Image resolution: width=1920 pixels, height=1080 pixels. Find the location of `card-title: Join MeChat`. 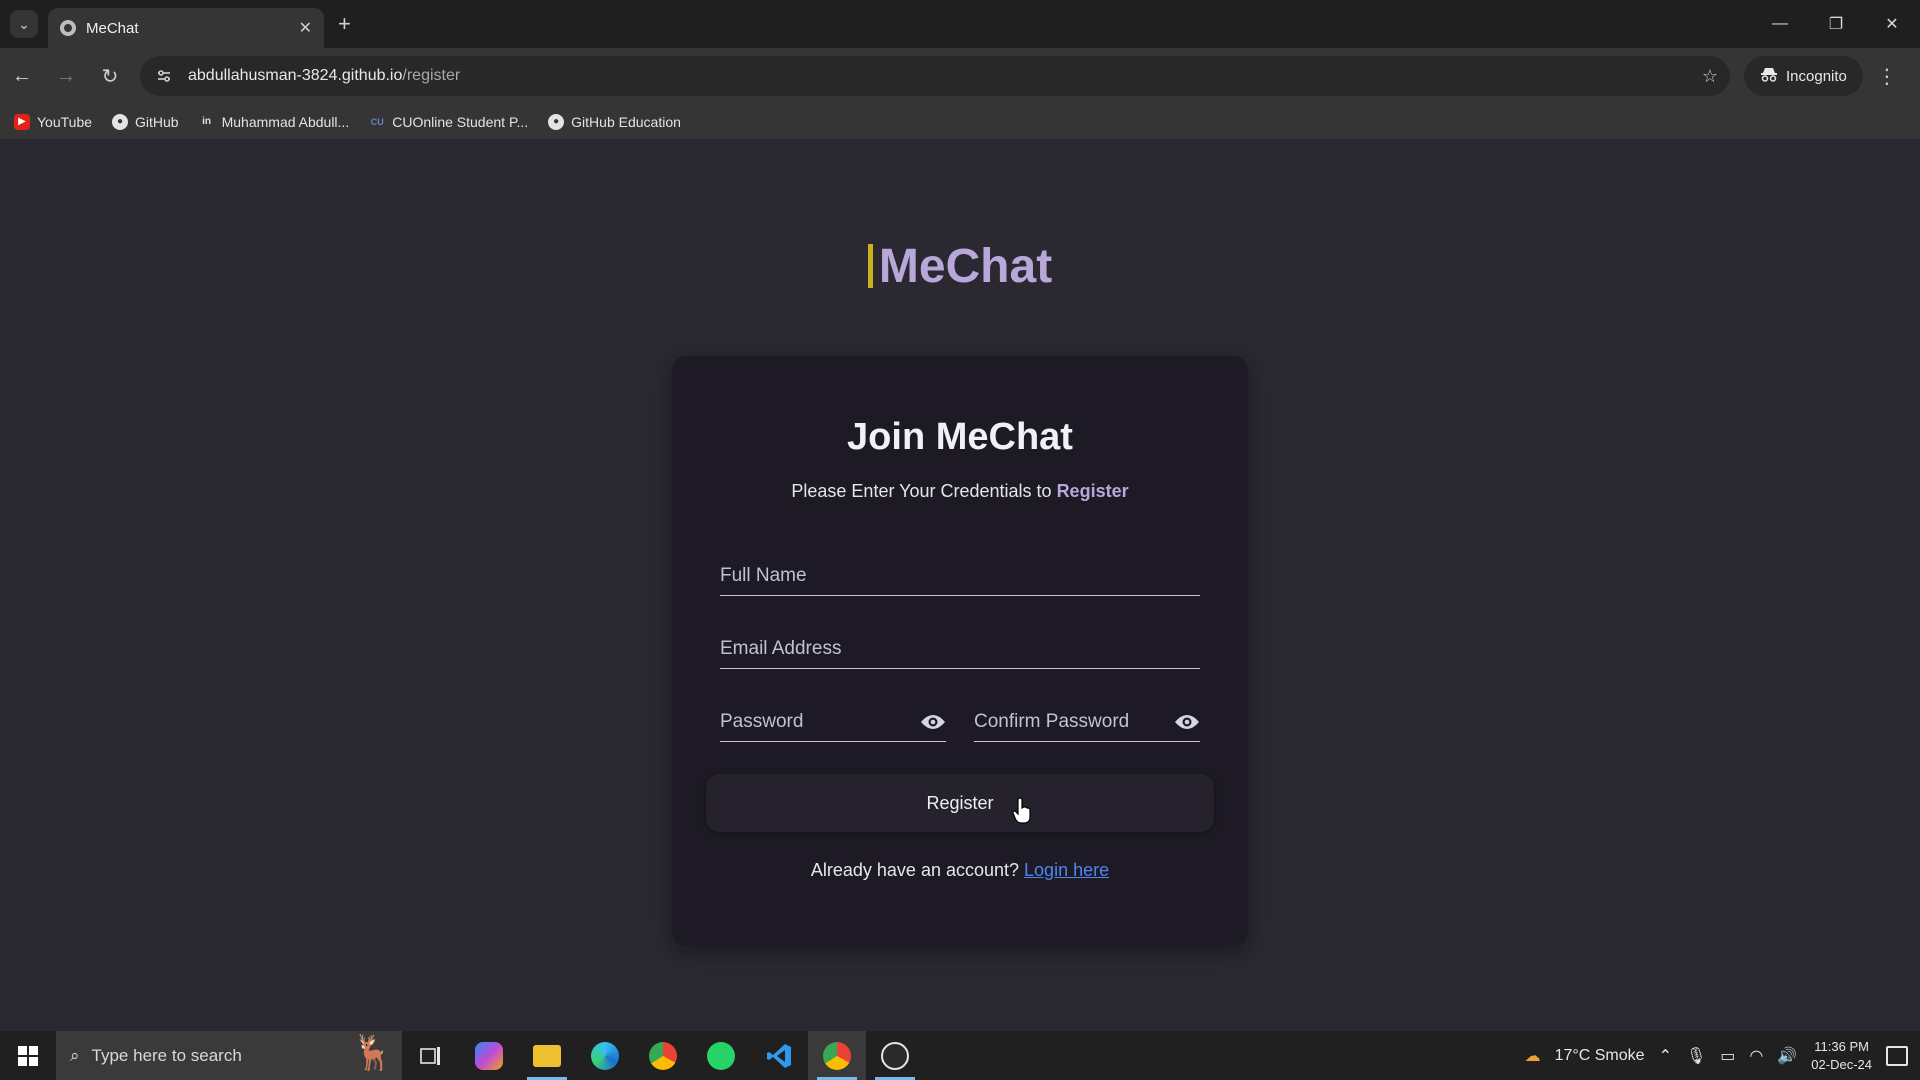

card-title: Join MeChat is located at coordinates (960, 437).